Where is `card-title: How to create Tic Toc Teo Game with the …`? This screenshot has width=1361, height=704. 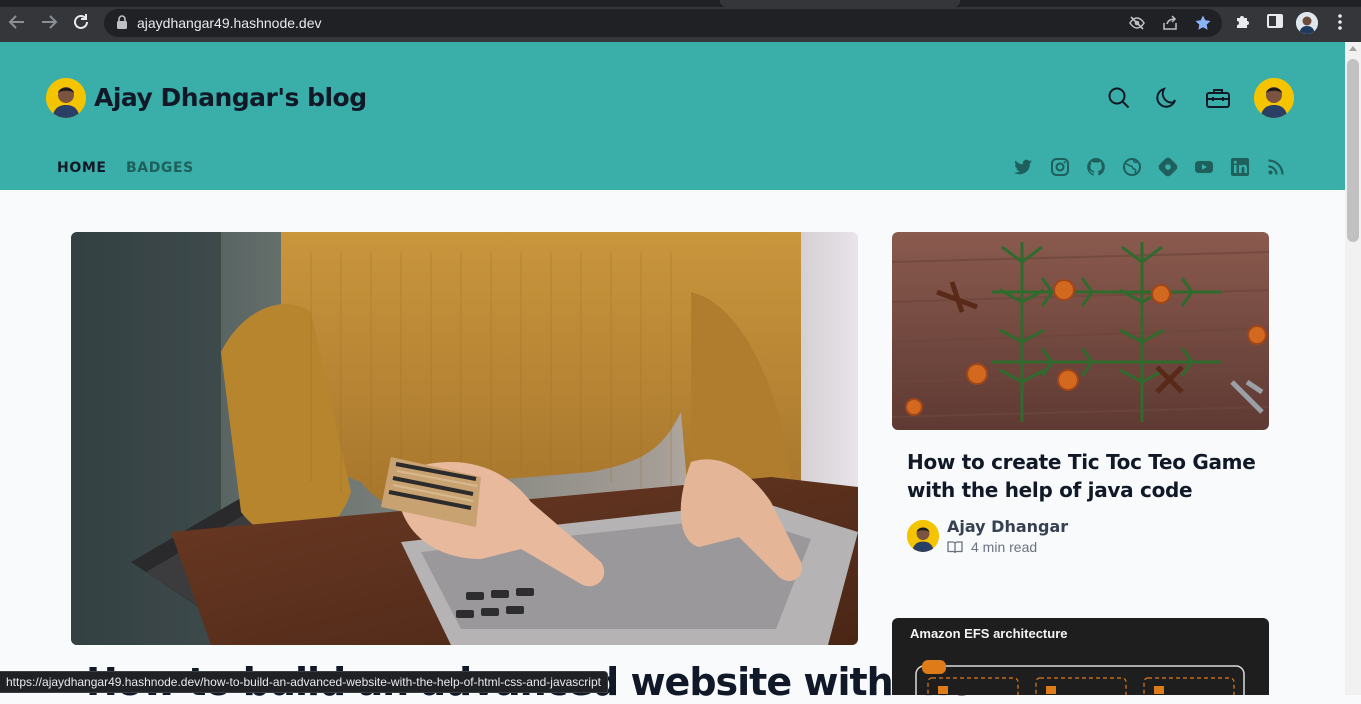
card-title: How to create Tic Toc Teo Game with the … is located at coordinates (1082, 476).